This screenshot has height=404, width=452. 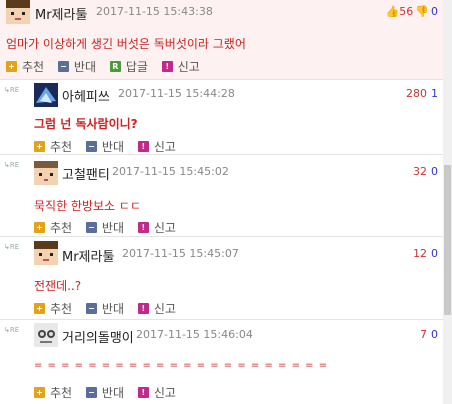 I want to click on up-count: 32, so click(x=420, y=171).